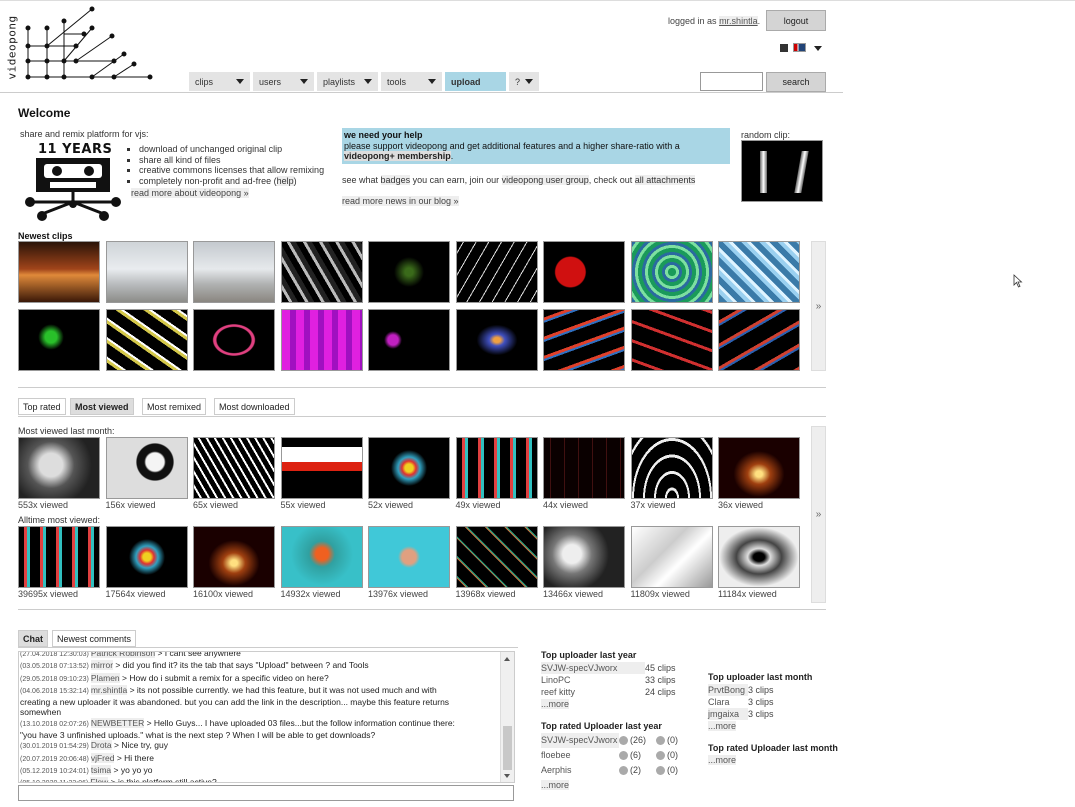 The image size is (1075, 807). What do you see at coordinates (507, 717) in the screenshot?
I see `chat-scrollbar` at bounding box center [507, 717].